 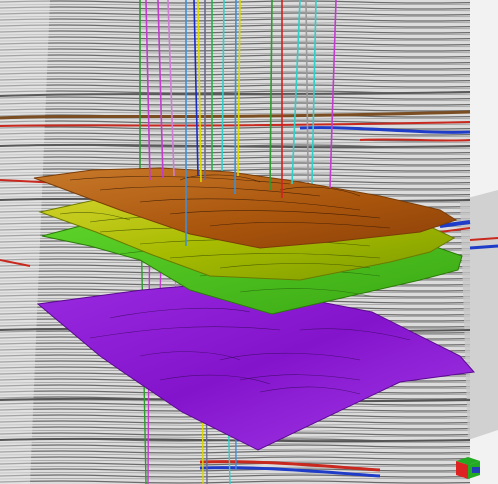 What do you see at coordinates (467, 468) in the screenshot?
I see `orientation-cube-icon` at bounding box center [467, 468].